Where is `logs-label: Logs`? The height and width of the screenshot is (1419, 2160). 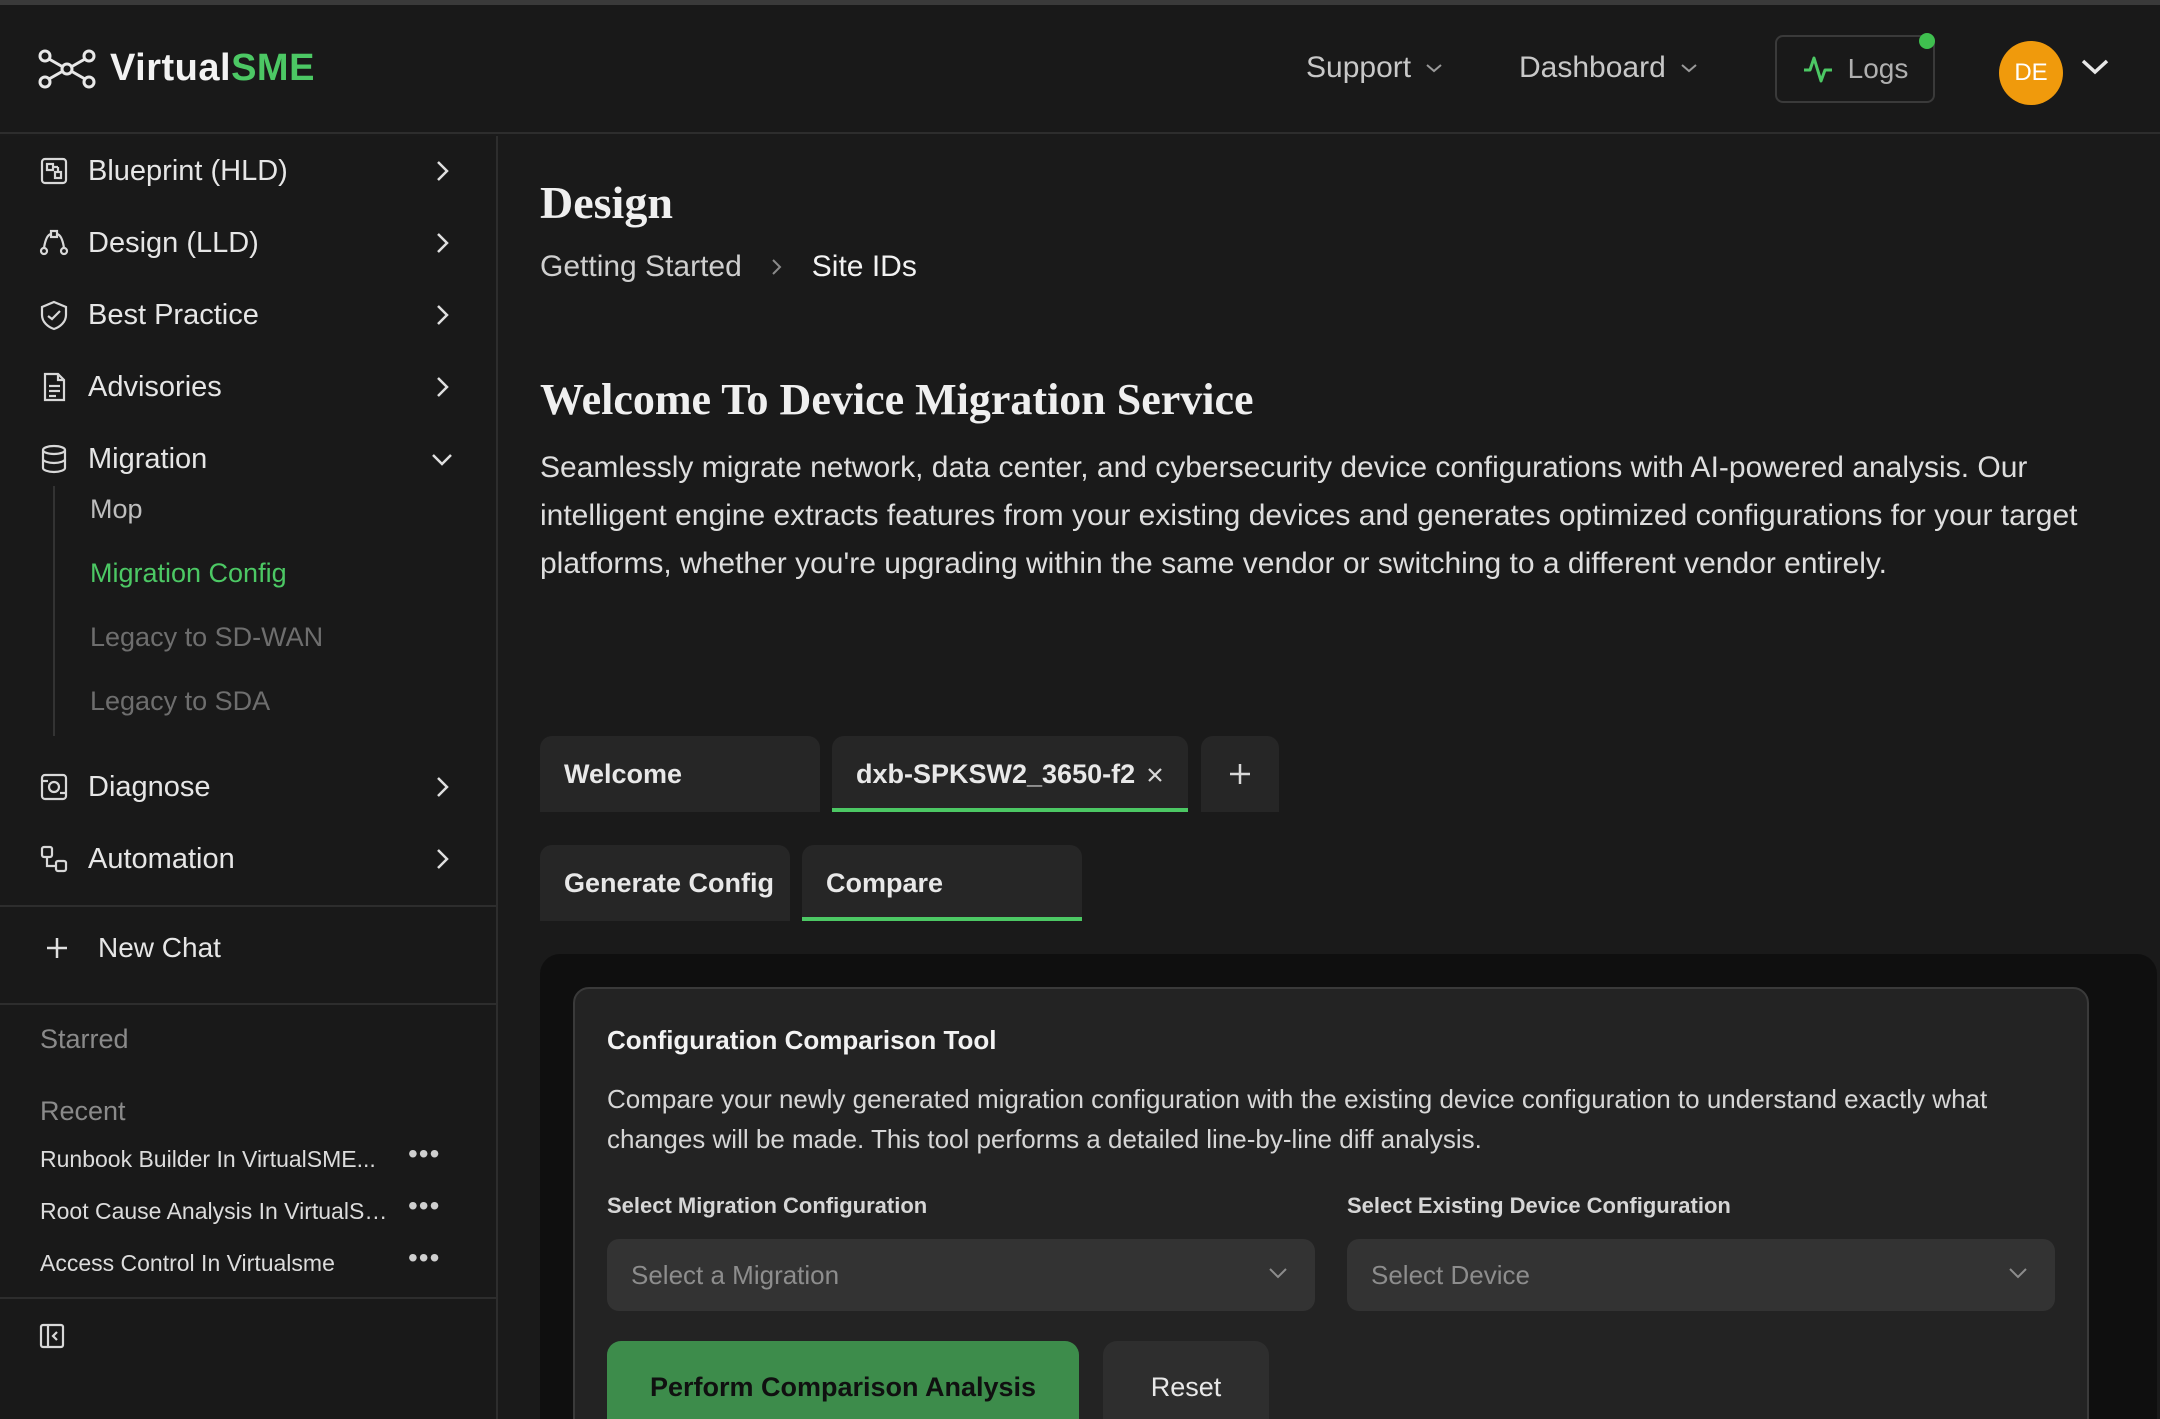
logs-label: Logs is located at coordinates (1878, 68).